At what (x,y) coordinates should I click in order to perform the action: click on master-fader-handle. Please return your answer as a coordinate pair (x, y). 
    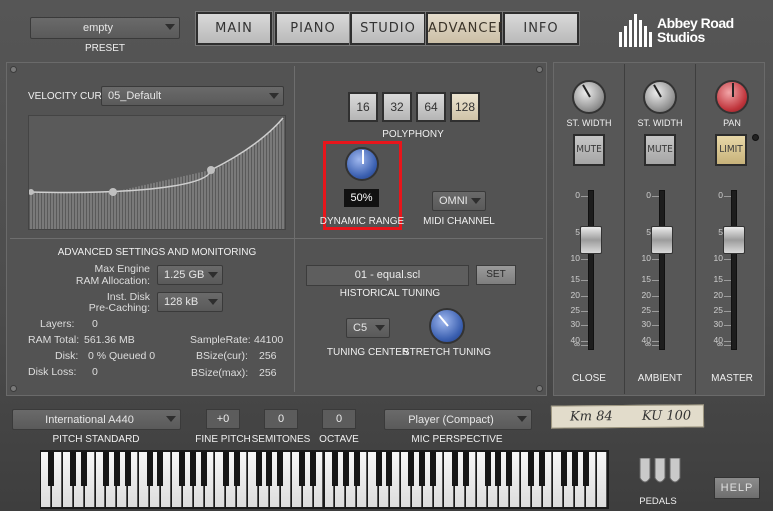
    Looking at the image, I should click on (734, 240).